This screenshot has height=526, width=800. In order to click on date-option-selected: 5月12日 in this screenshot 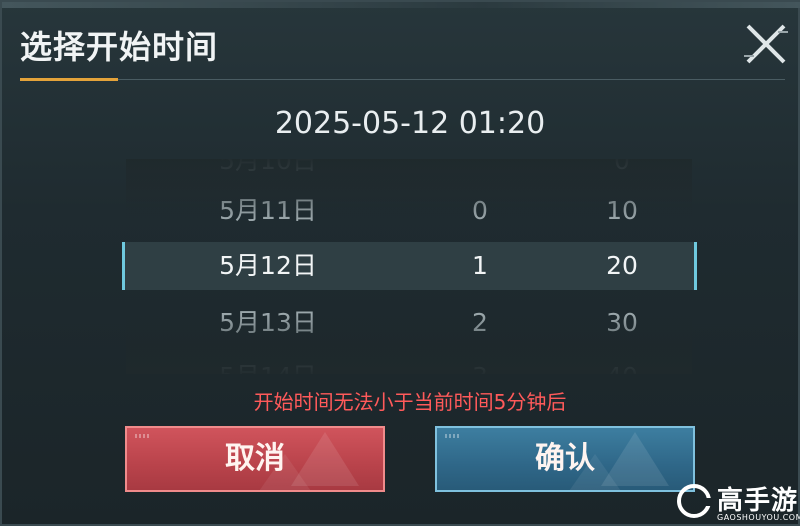, I will do `click(268, 266)`.